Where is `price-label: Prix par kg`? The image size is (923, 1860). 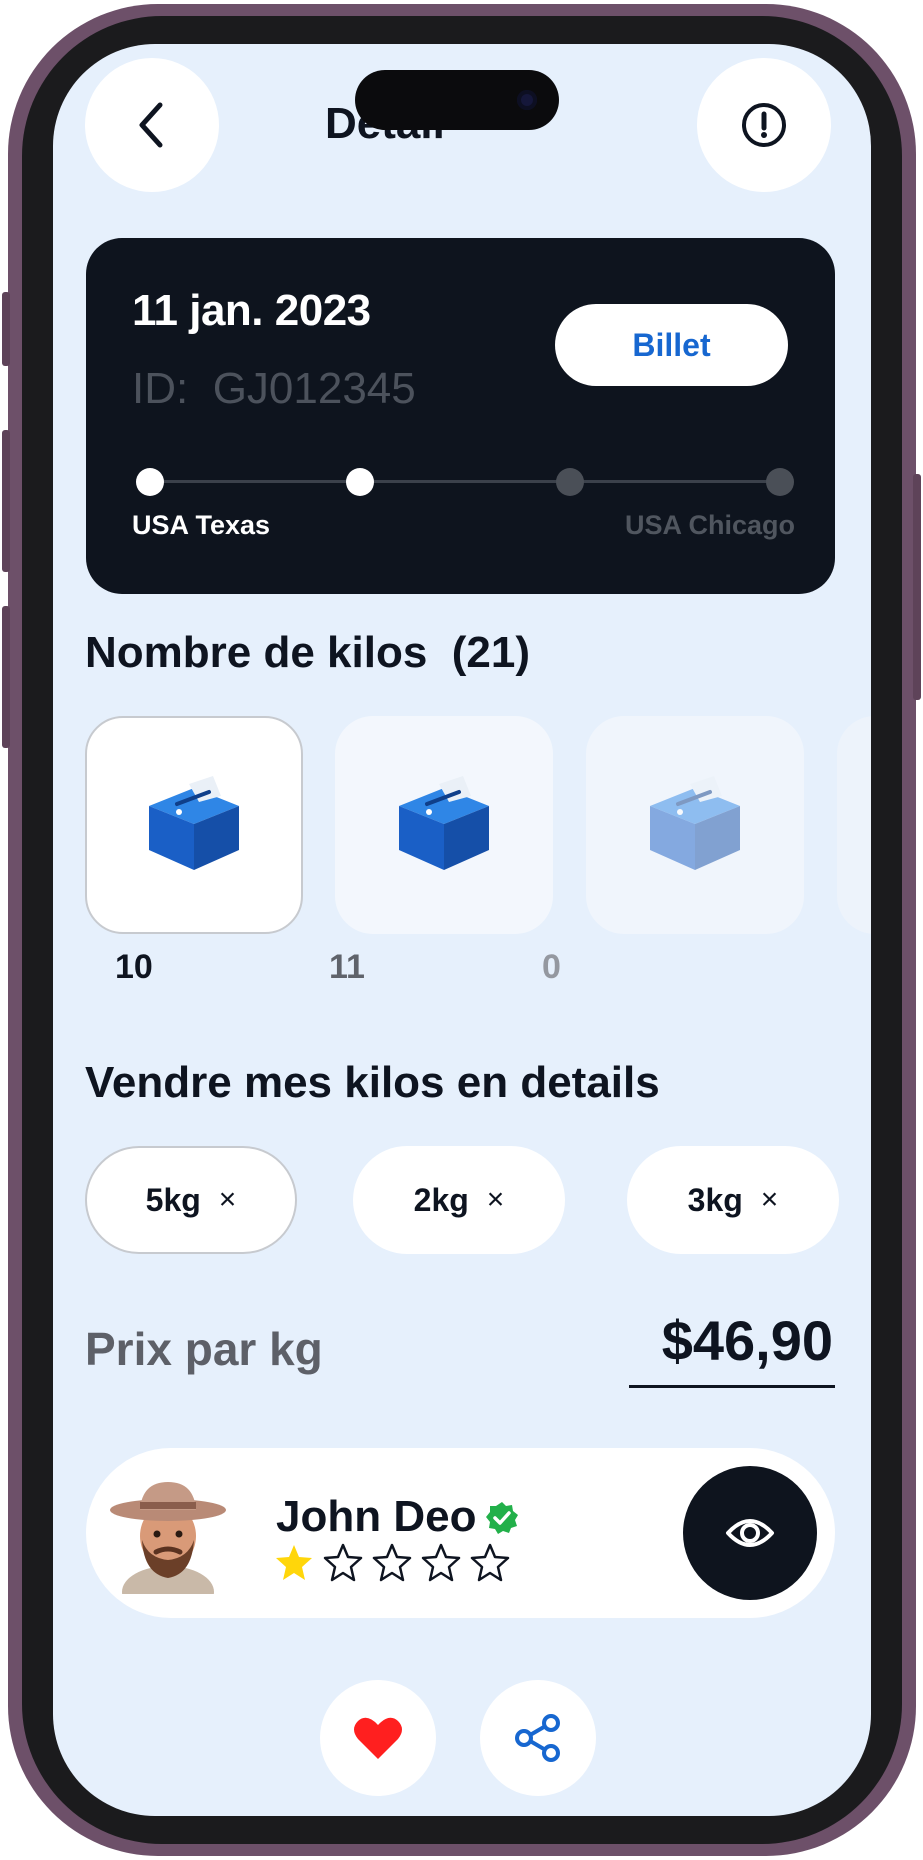 price-label: Prix par kg is located at coordinates (204, 1349).